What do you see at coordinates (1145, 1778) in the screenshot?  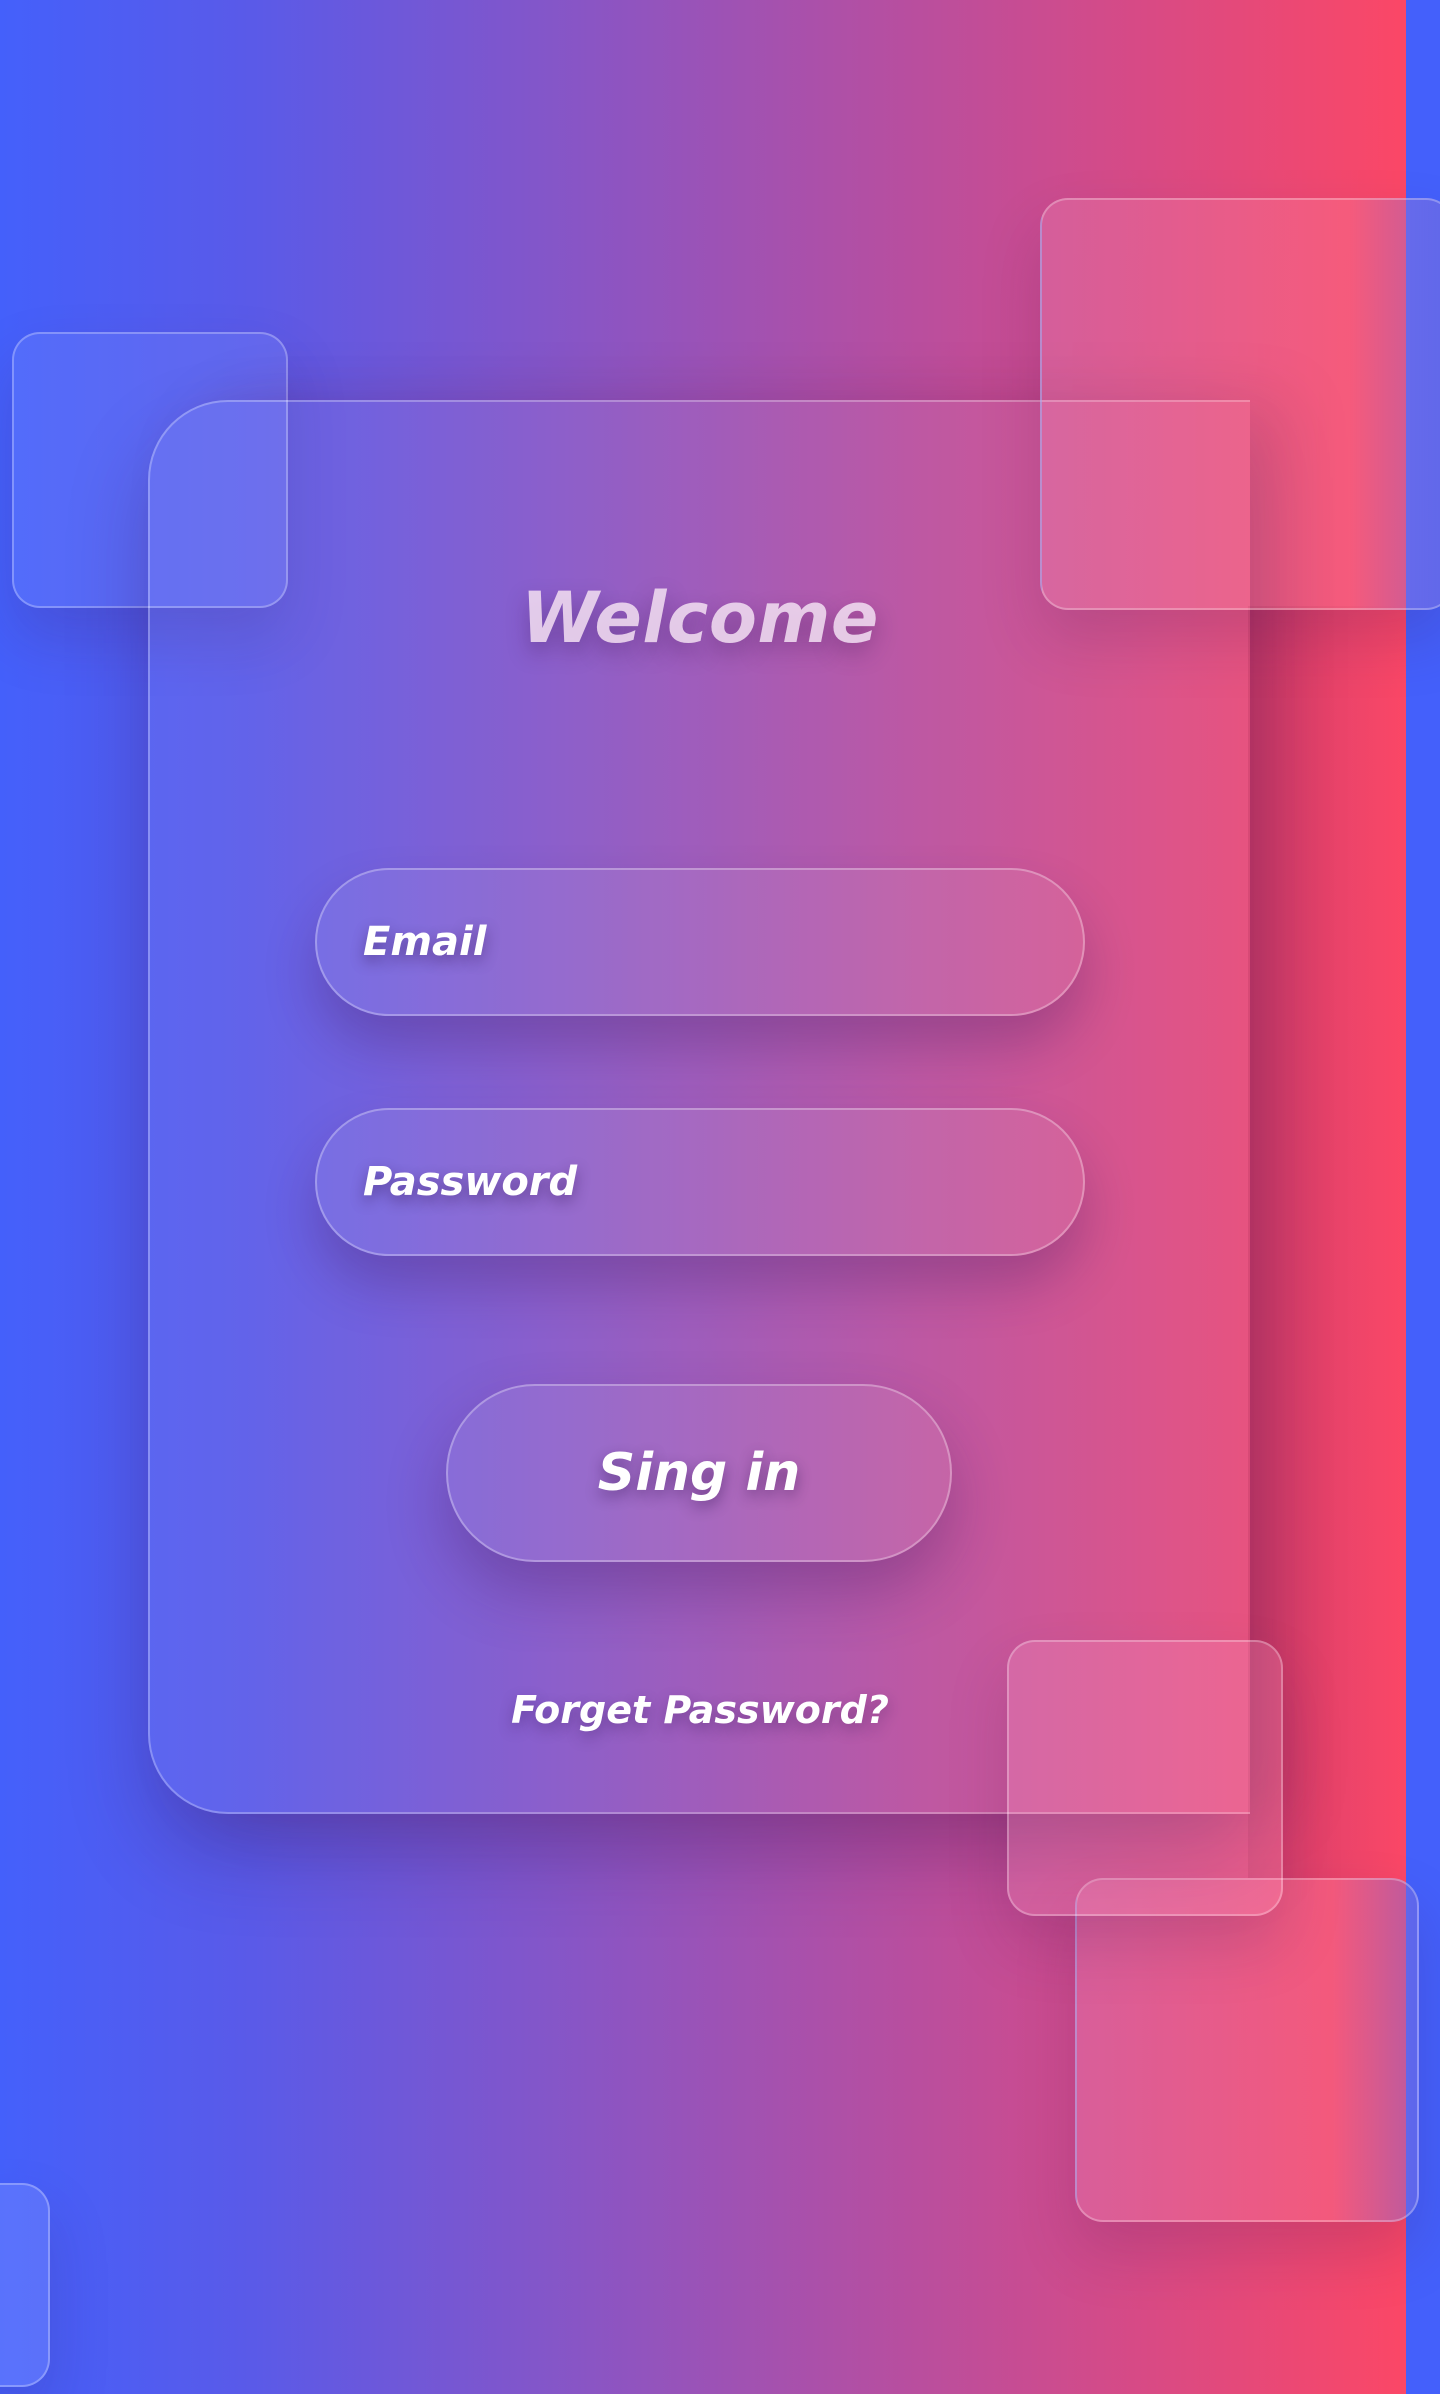 I see `decorative-glass-square-mid-right` at bounding box center [1145, 1778].